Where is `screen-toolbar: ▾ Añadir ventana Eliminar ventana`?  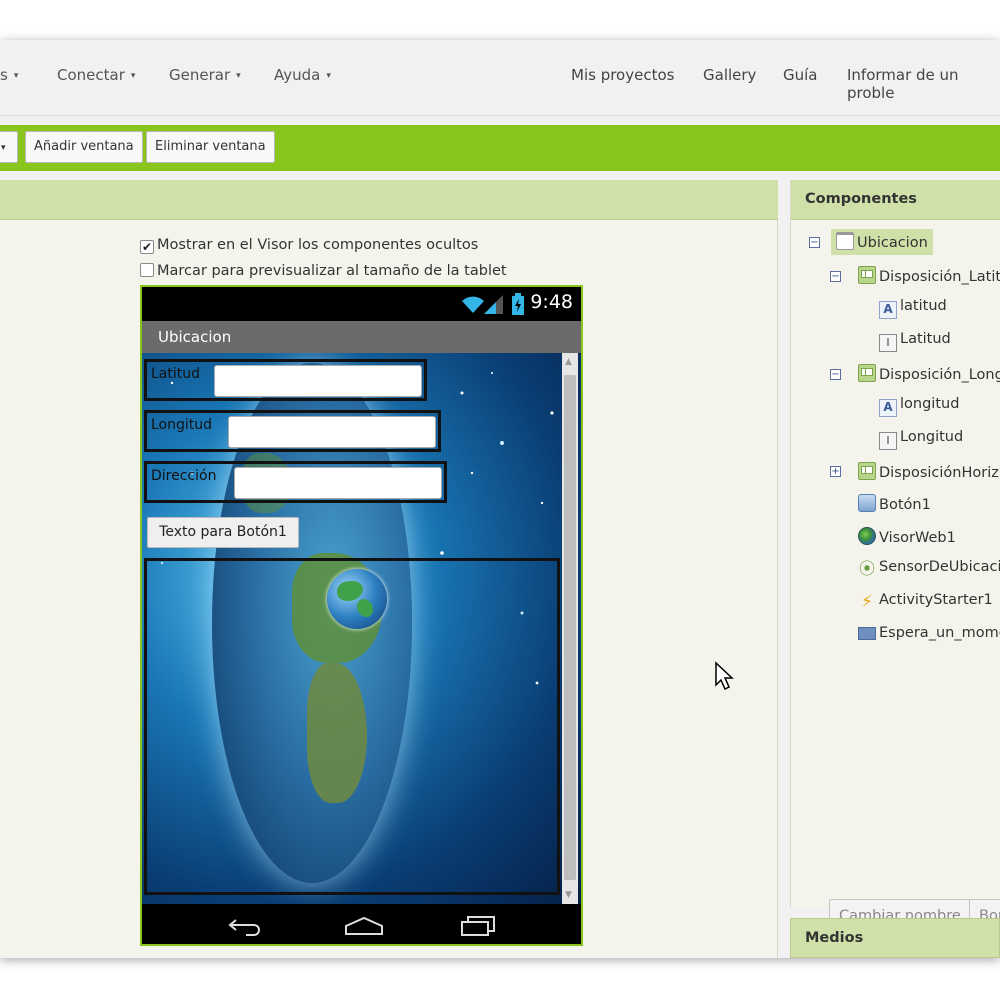 screen-toolbar: ▾ Añadir ventana Eliminar ventana is located at coordinates (500, 148).